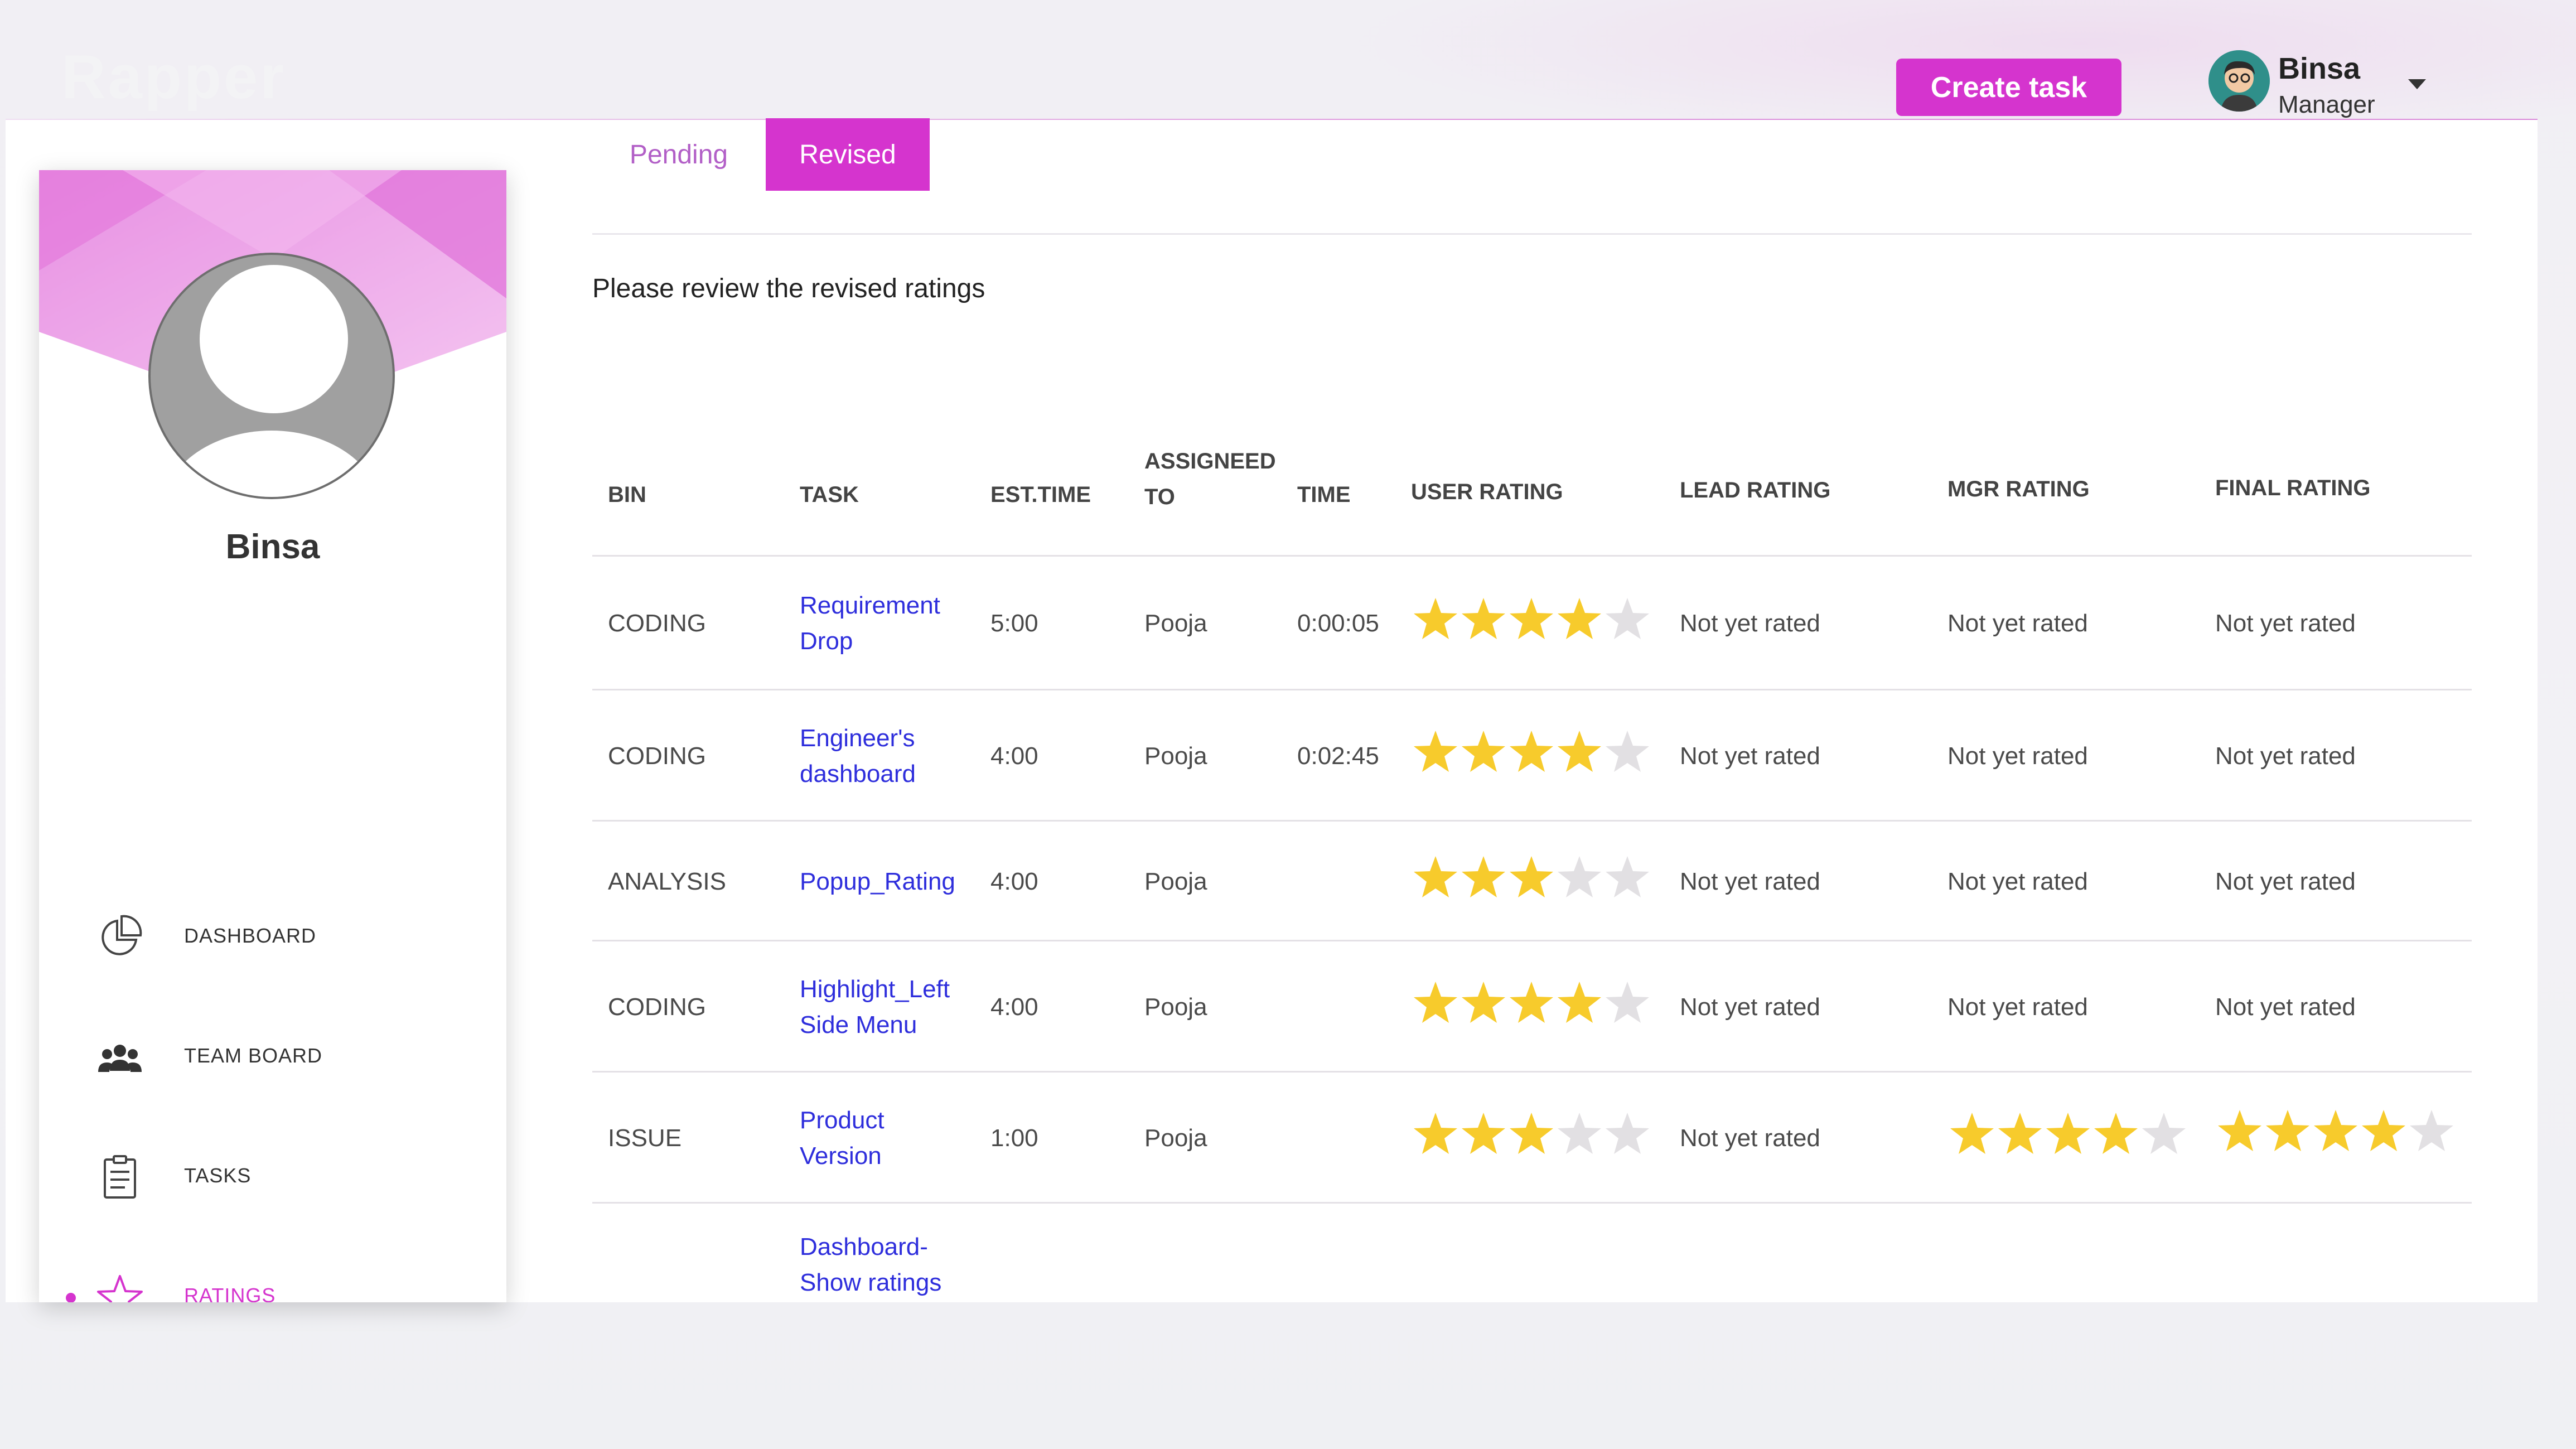 The height and width of the screenshot is (1449, 2576). Describe the element at coordinates (218, 1175) in the screenshot. I see `sidebar-item-label: TASKS` at that location.